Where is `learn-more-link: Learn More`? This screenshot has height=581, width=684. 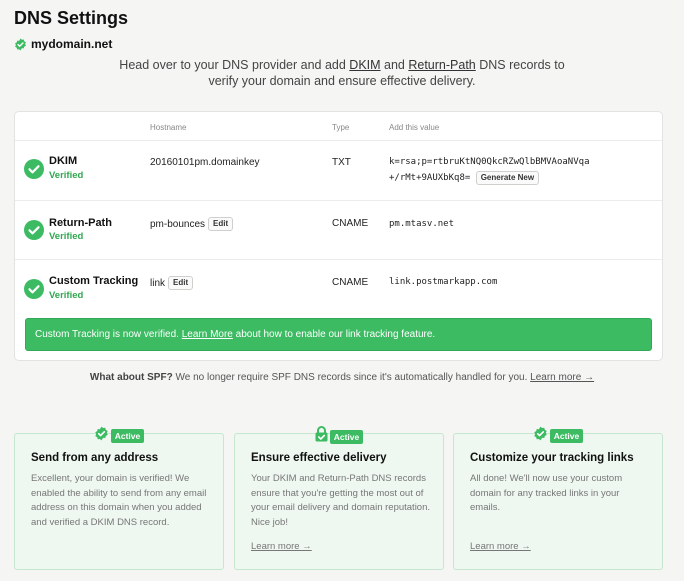 learn-more-link: Learn More is located at coordinates (207, 334).